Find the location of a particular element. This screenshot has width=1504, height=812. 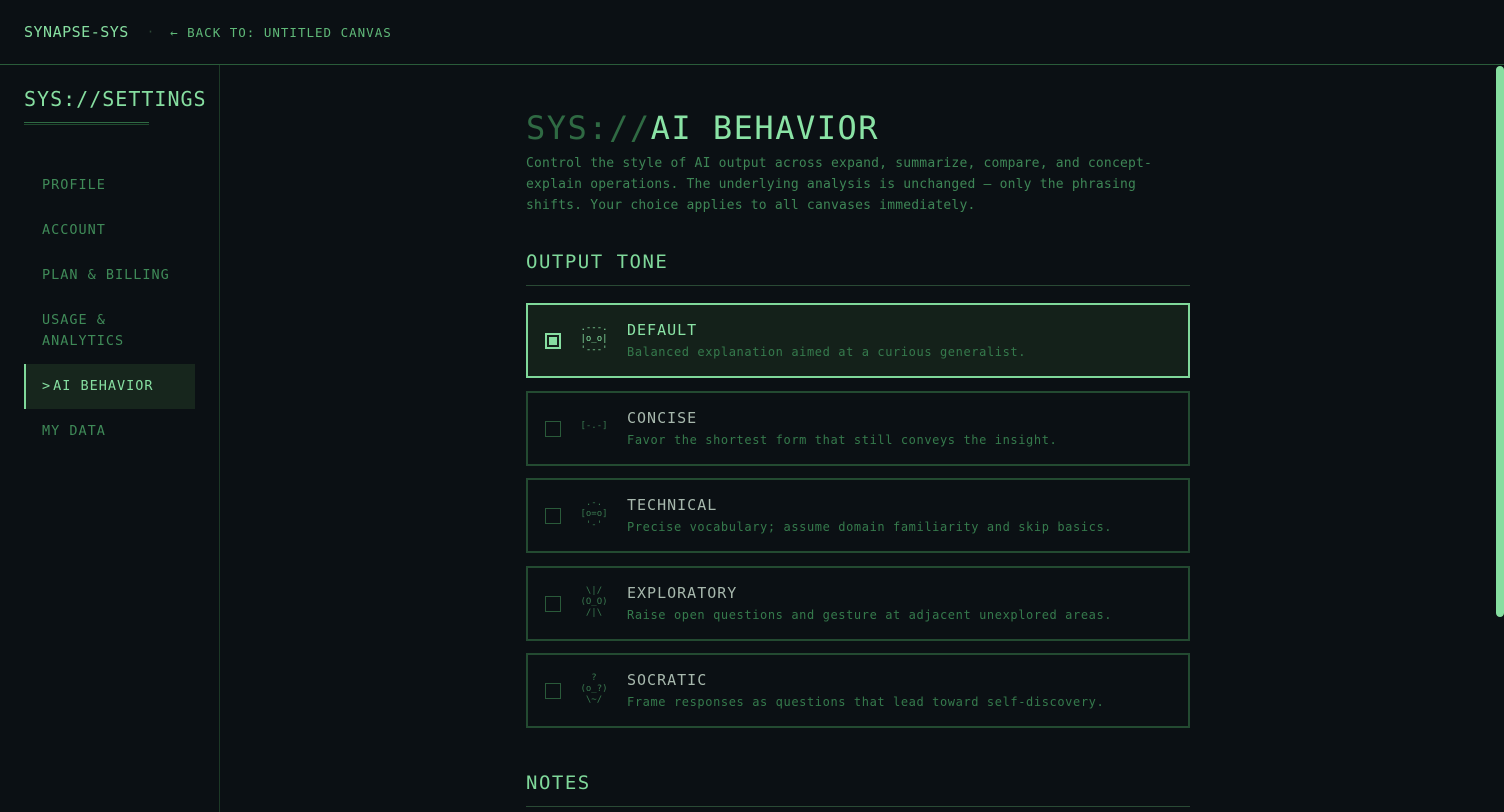

page-title: SYS://AI BEHAVIOR is located at coordinates (702, 128).